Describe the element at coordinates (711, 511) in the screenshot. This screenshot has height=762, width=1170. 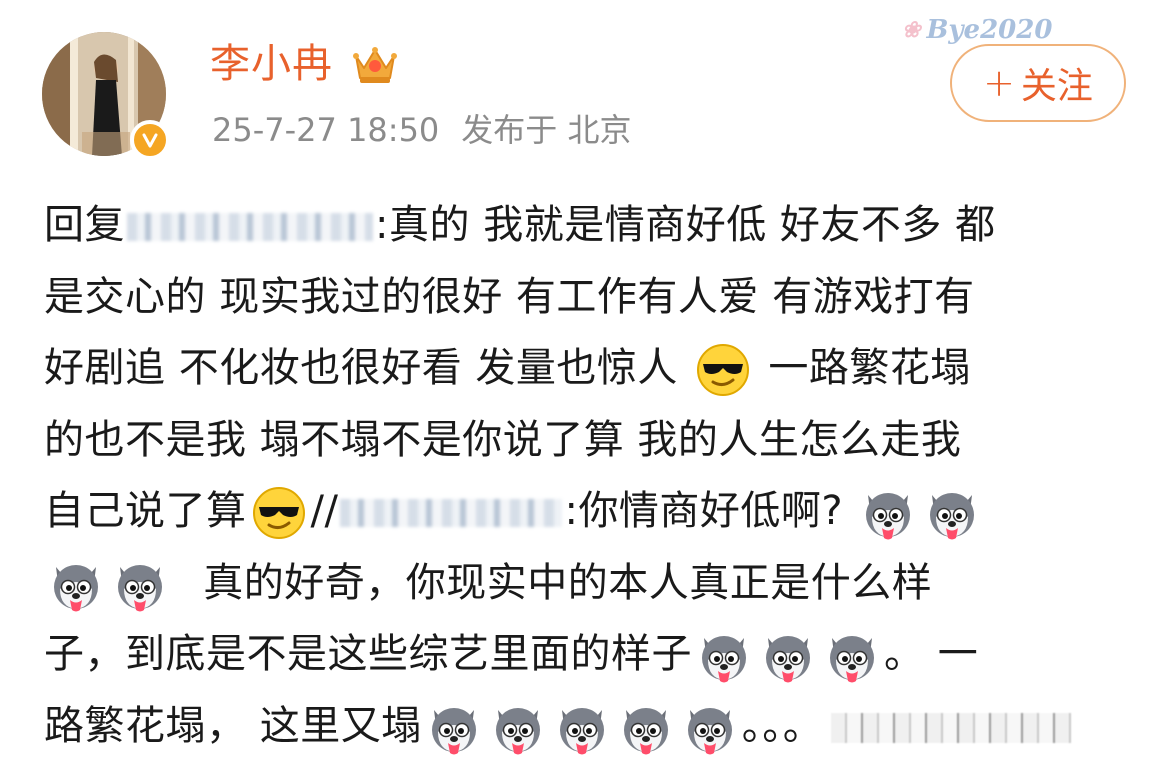
I see `quoted-text: 你情商好低啊?` at that location.